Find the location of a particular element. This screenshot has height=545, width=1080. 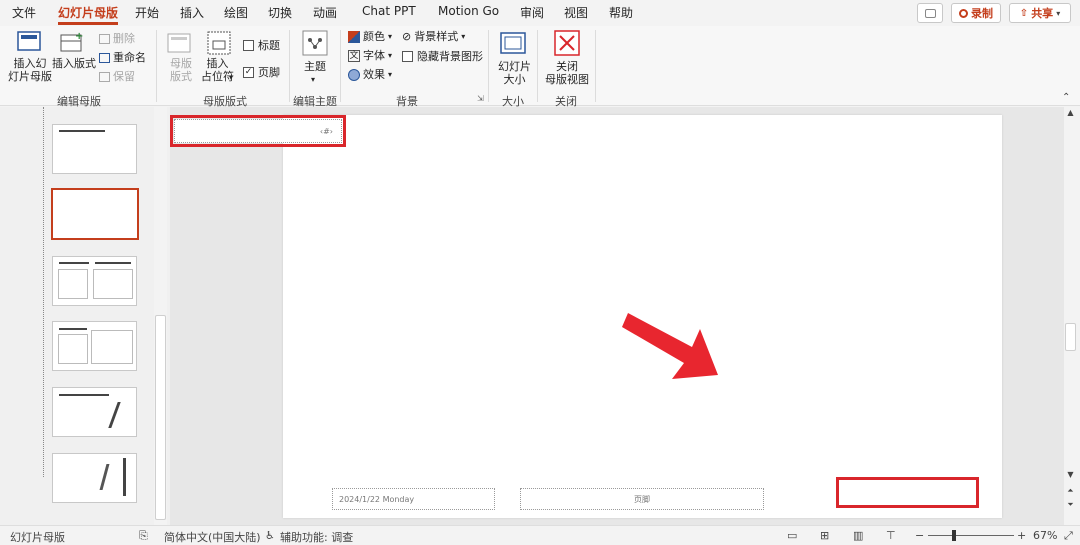

previous-slide-icon: ⏶ is located at coordinates (1070, 491).